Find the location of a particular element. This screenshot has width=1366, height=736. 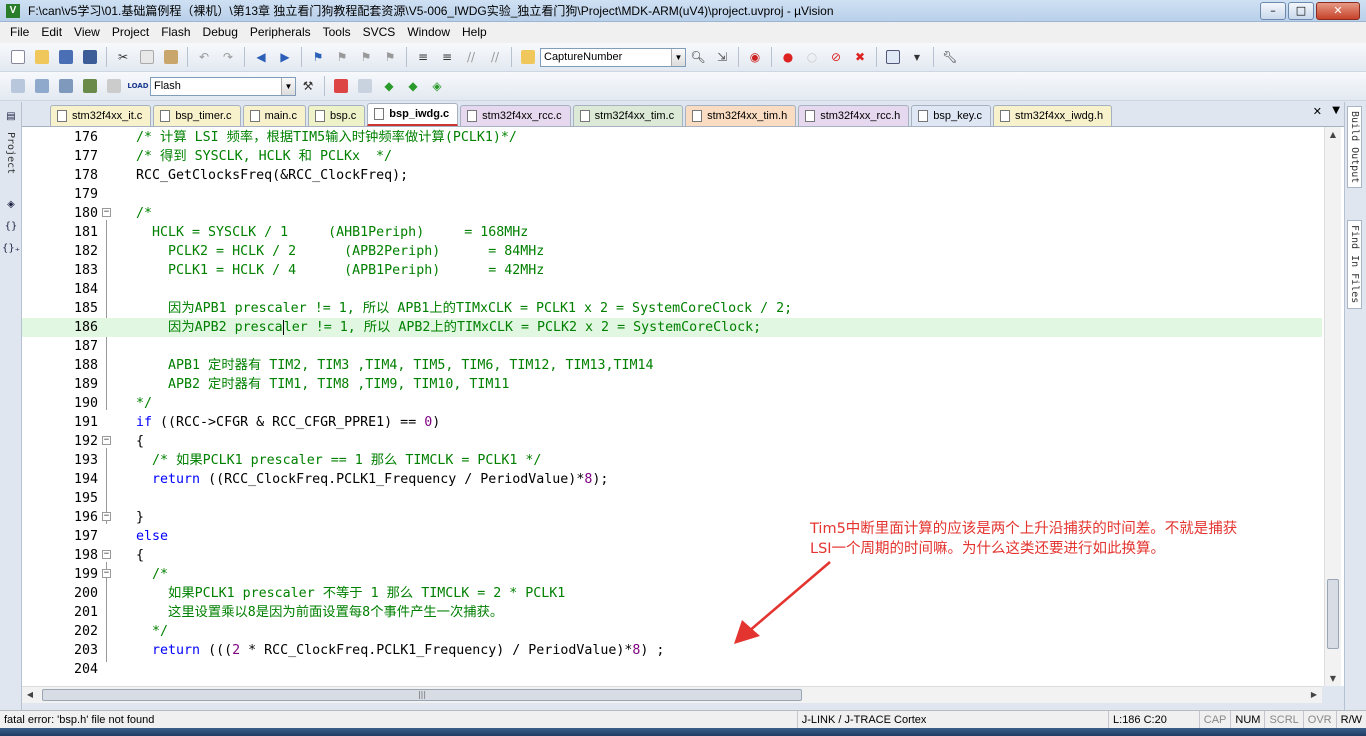

navigate-back-icon: ◀ is located at coordinates (261, 57).